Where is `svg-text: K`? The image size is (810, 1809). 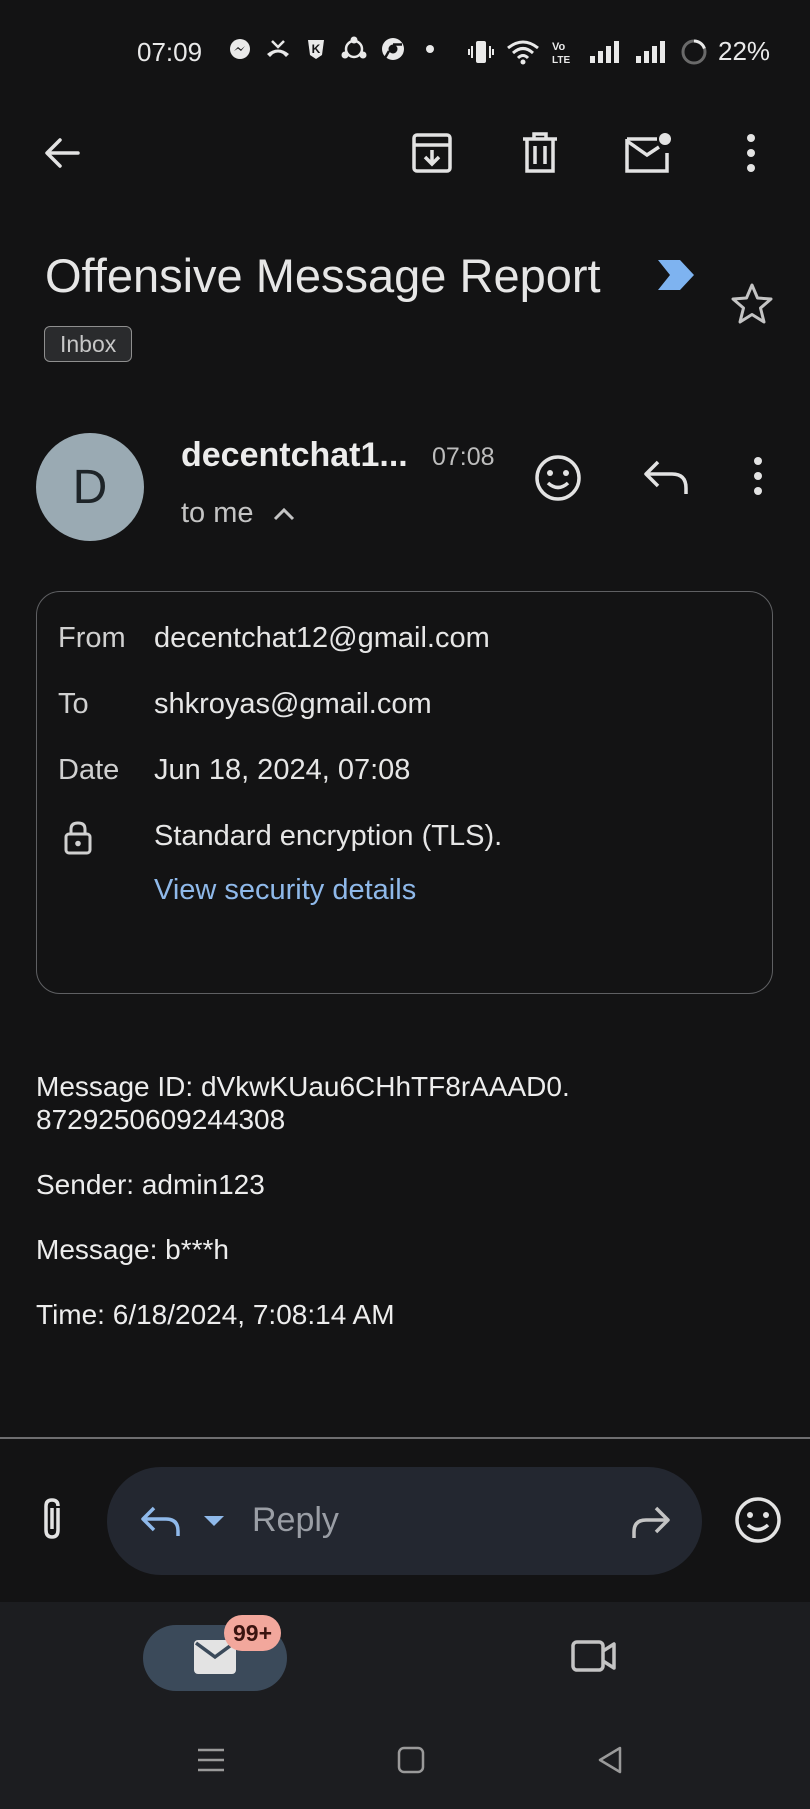 svg-text: K is located at coordinates (316, 49).